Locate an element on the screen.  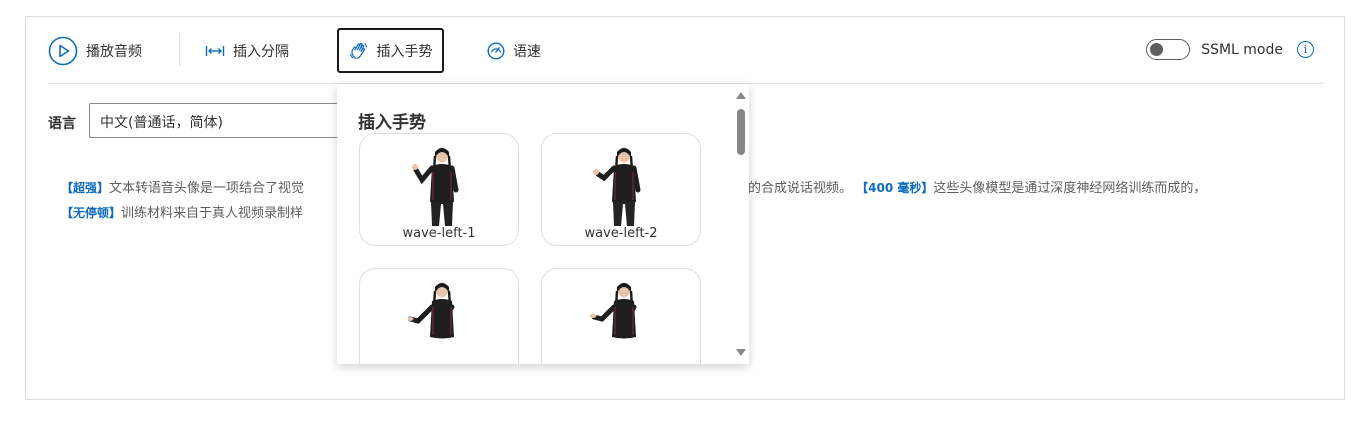
text-line-1-tail: 的合成说话视频。 【400 毫秒】这些头像模型是通过深度神经网络训练而成的， is located at coordinates (977, 188).